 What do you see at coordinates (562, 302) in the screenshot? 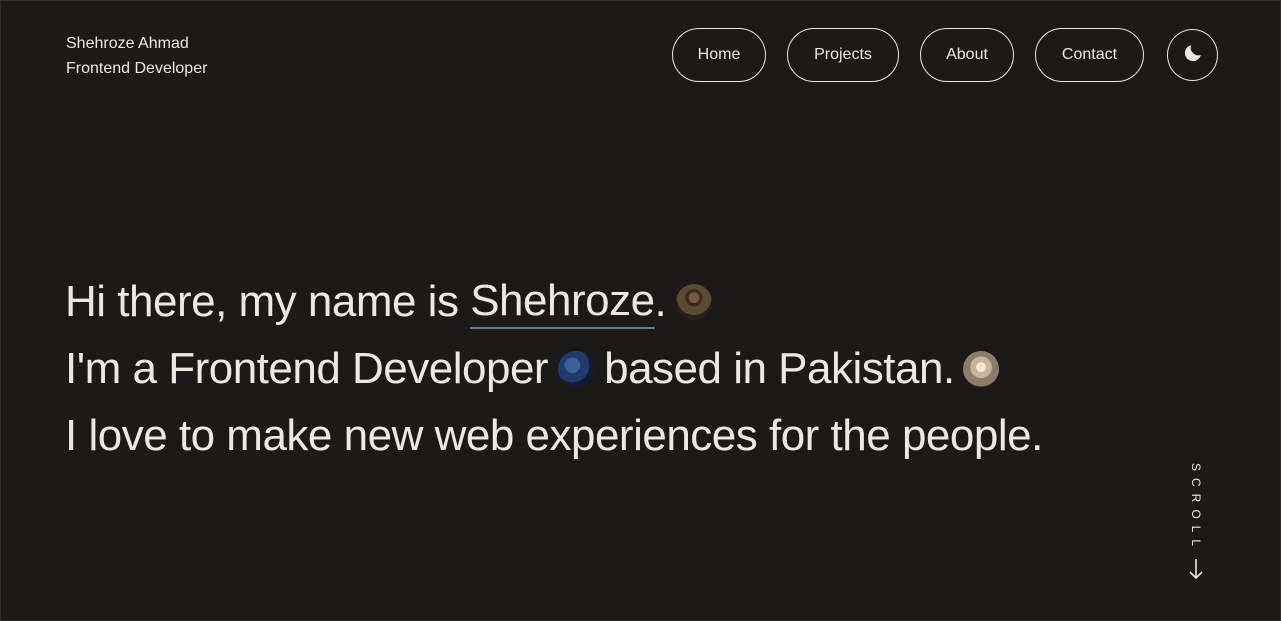
I see `hero-name-link: Shehroze` at bounding box center [562, 302].